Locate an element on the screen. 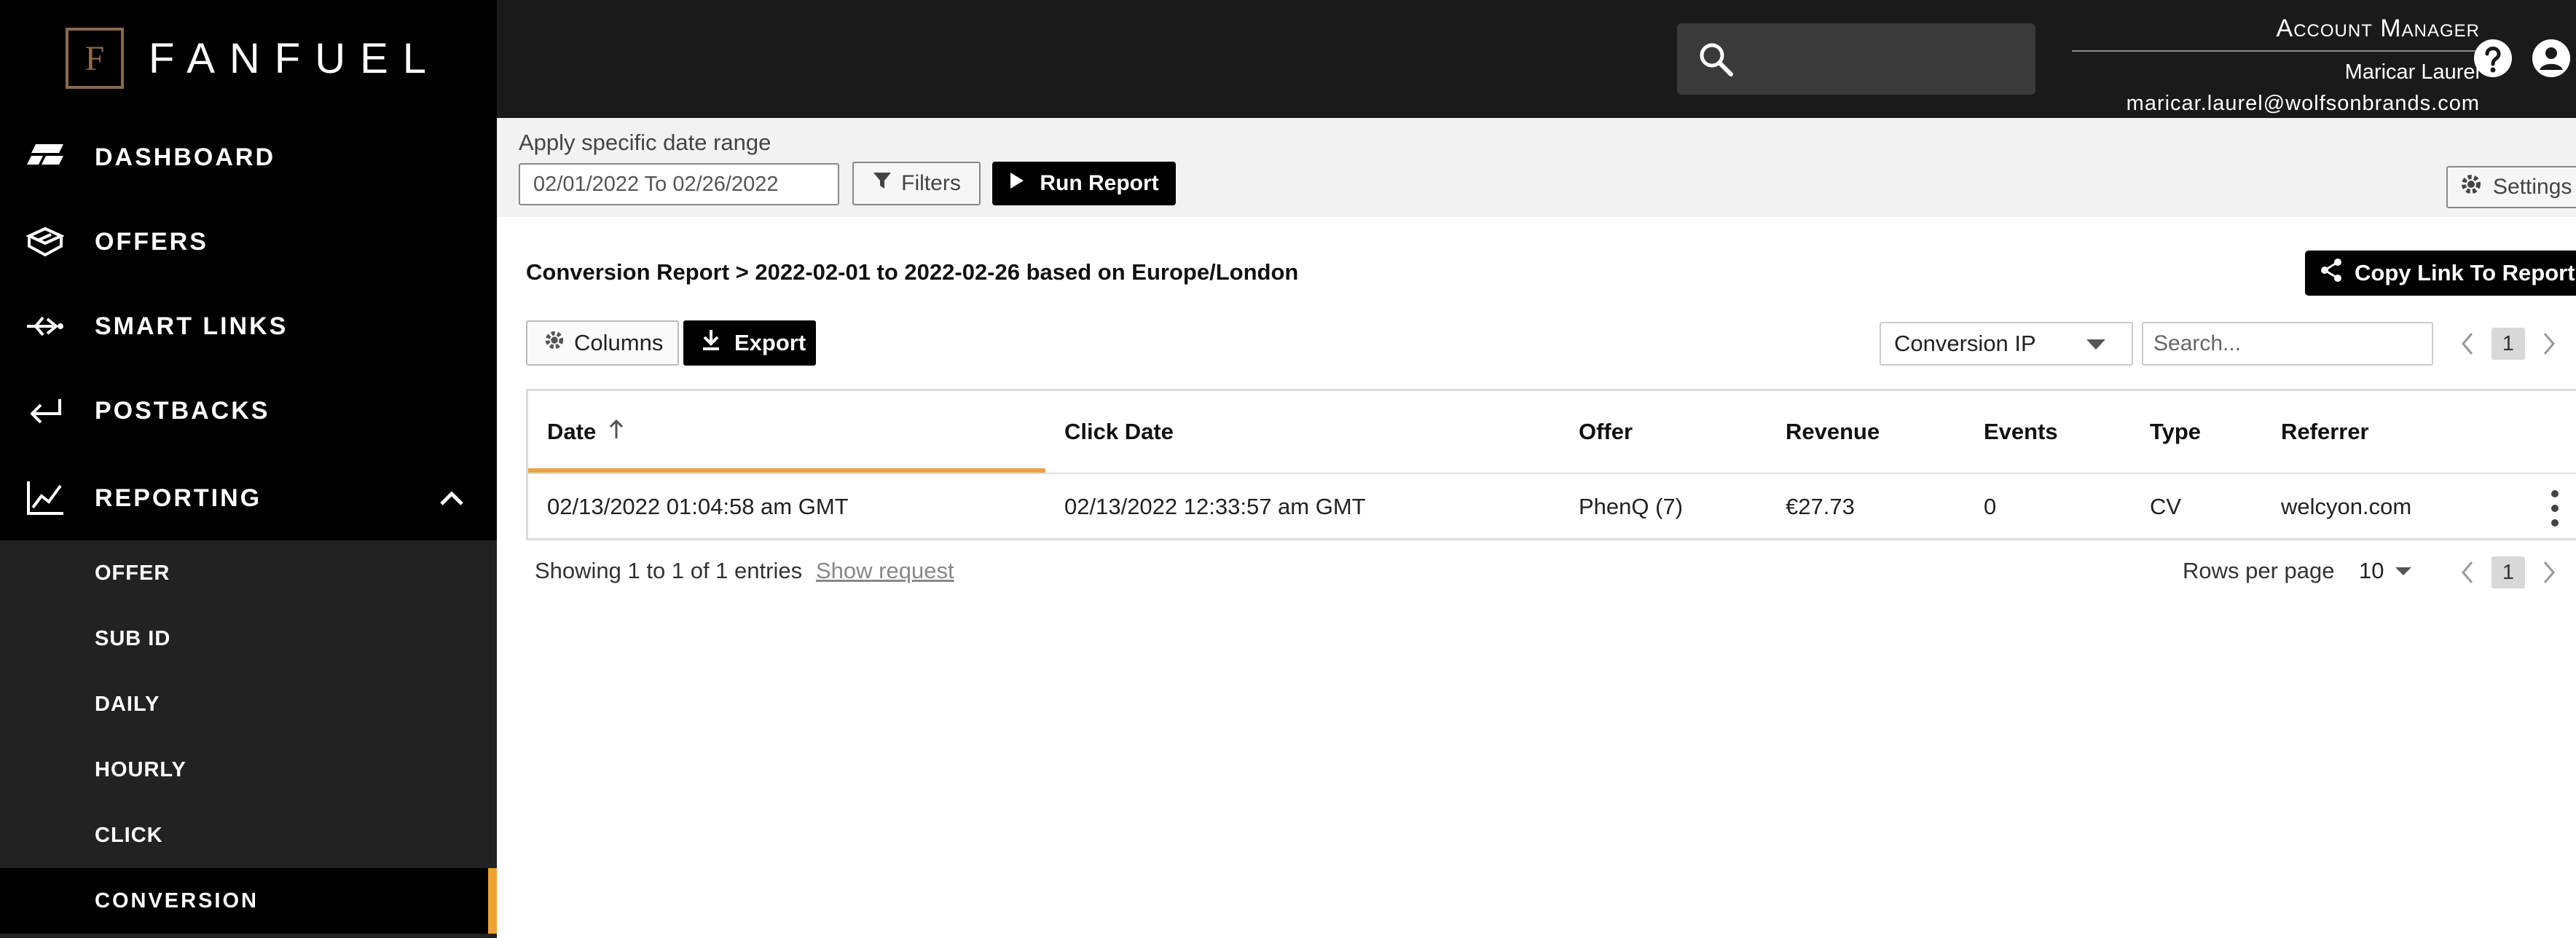 Image resolution: width=2576 pixels, height=938 pixels. group-by-select: Conversion IP is located at coordinates (2006, 344).